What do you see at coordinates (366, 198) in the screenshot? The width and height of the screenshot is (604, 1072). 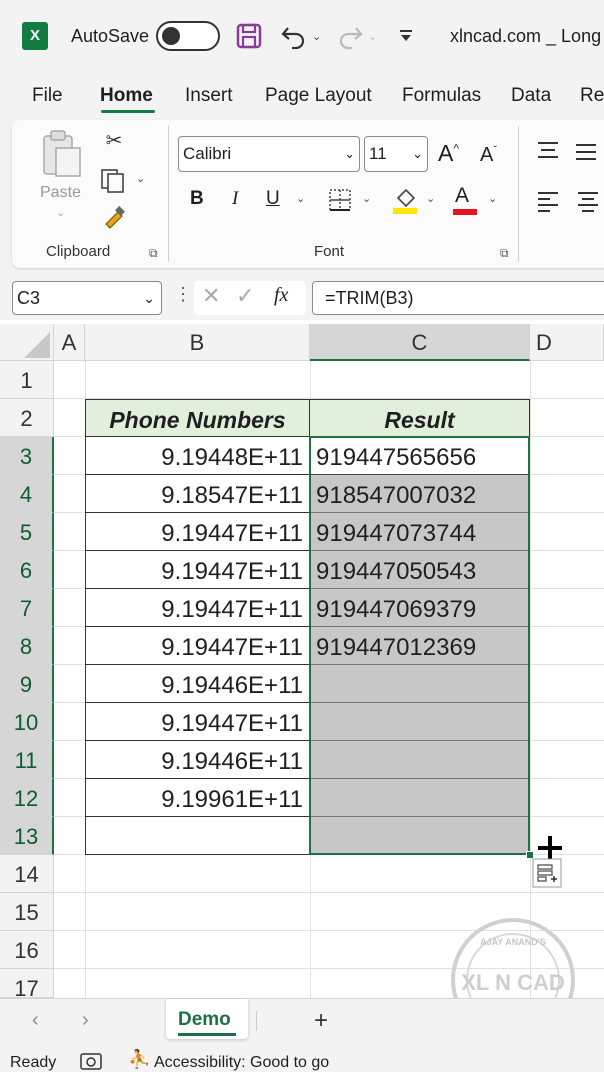 I see `borders-dropdown-icon: ⌄` at bounding box center [366, 198].